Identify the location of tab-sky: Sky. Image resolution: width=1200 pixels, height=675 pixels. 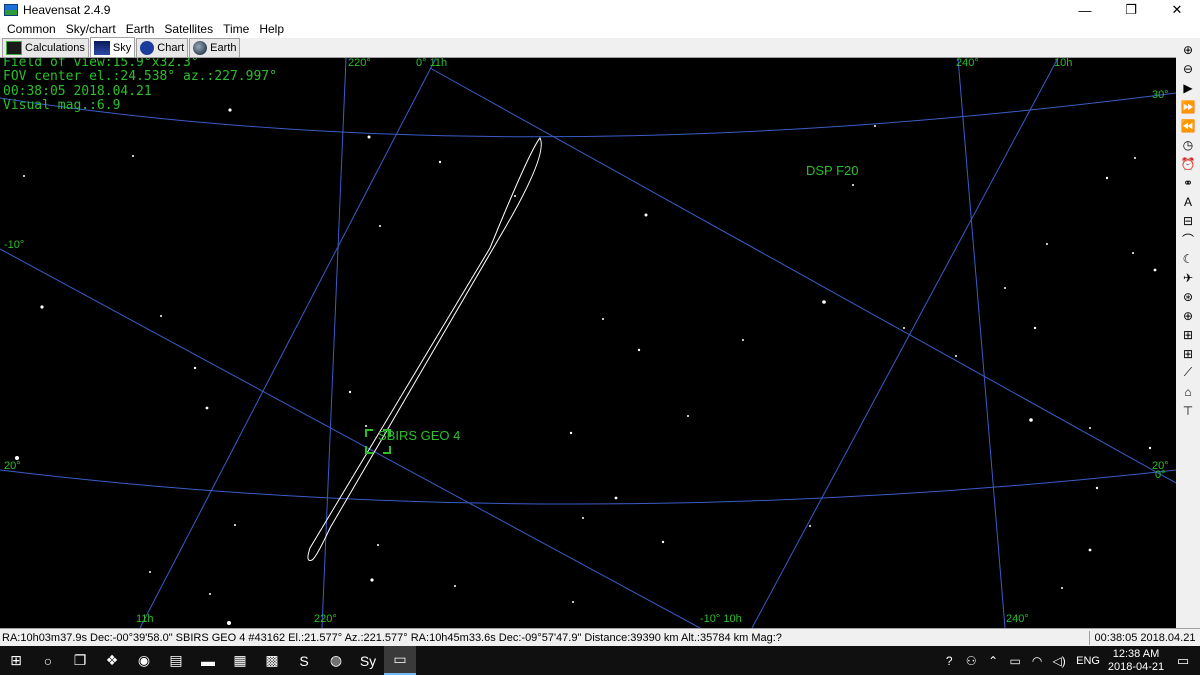
(112, 47).